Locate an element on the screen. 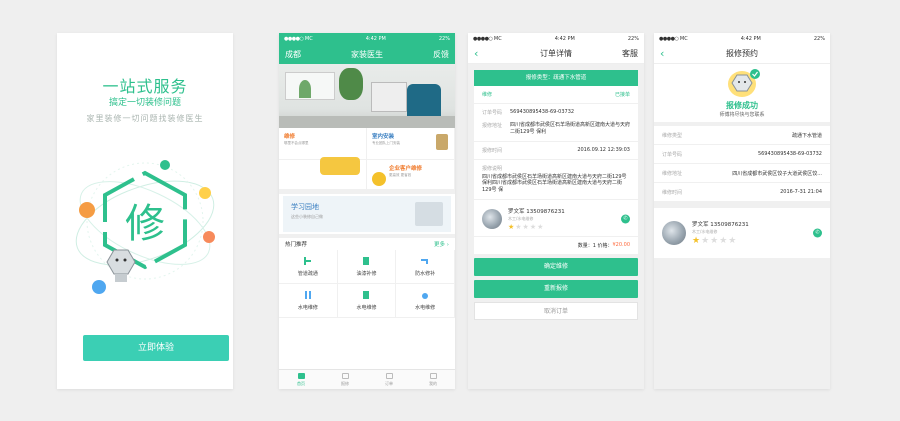 The width and height of the screenshot is (900, 421). worker-photo is located at coordinates (429, 214).